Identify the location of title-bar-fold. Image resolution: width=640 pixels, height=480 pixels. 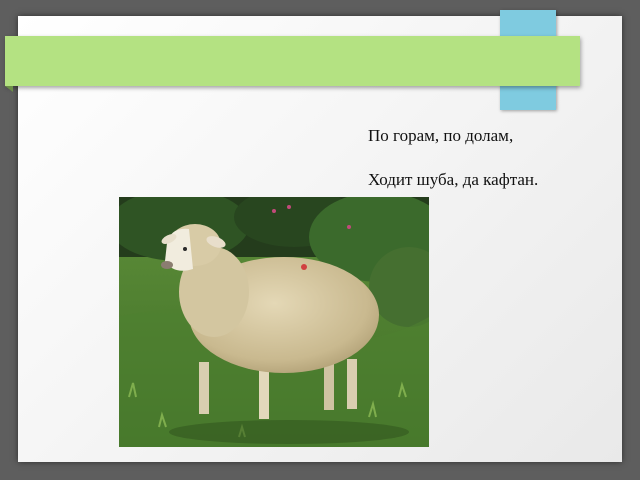
(9, 89).